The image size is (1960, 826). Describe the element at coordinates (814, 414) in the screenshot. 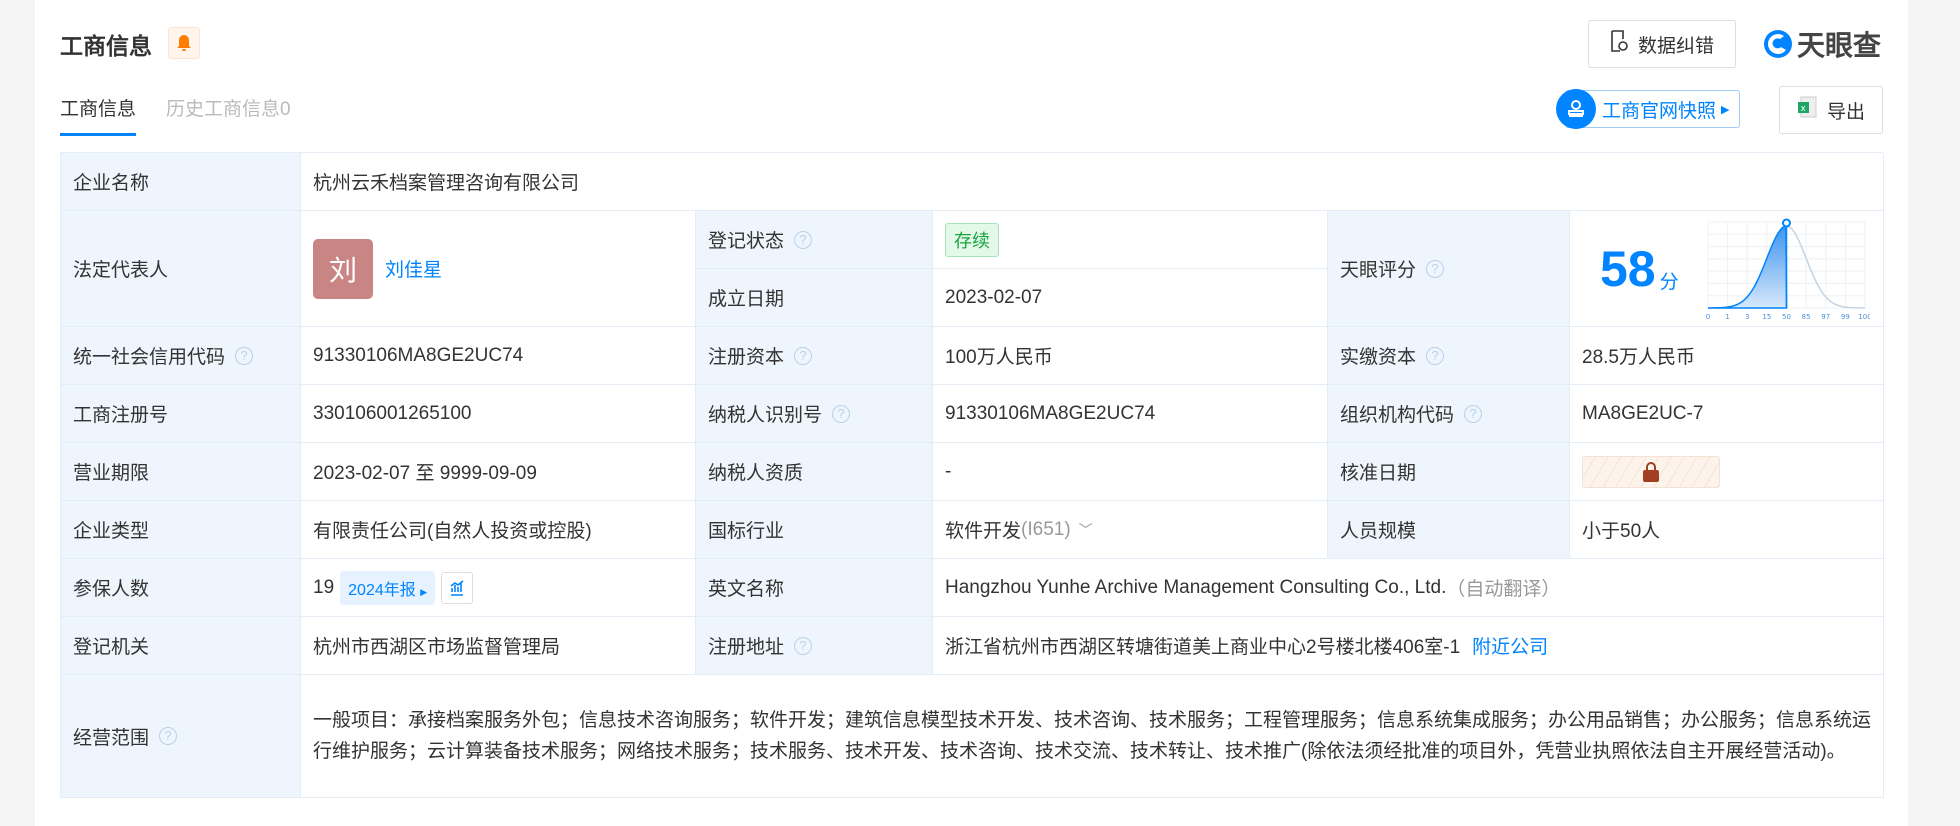

I see `label-taxpayer-id: 纳税人识别号?` at that location.